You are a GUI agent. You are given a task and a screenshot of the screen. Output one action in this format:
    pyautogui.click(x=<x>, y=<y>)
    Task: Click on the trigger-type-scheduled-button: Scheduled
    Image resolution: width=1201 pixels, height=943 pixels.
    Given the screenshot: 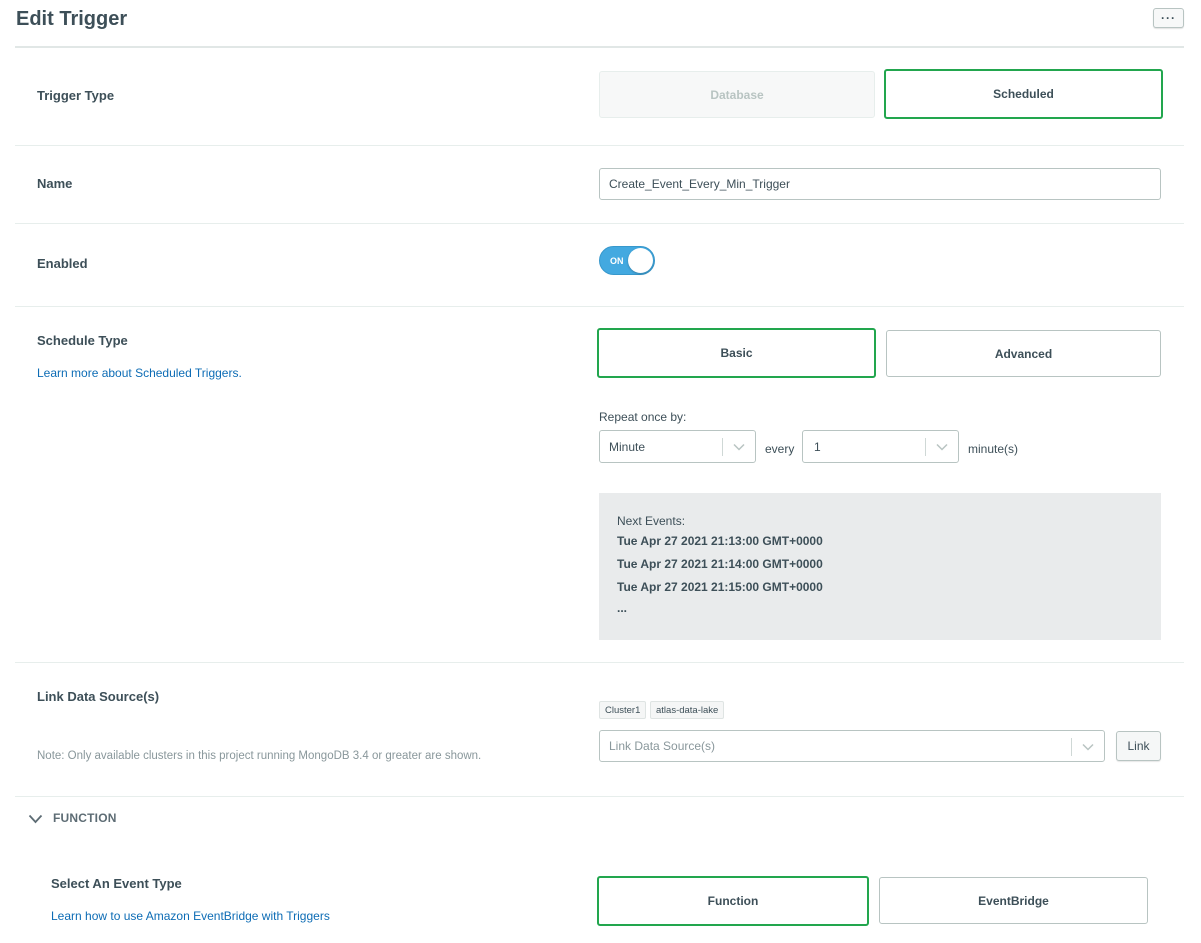 What is the action you would take?
    pyautogui.click(x=1023, y=94)
    